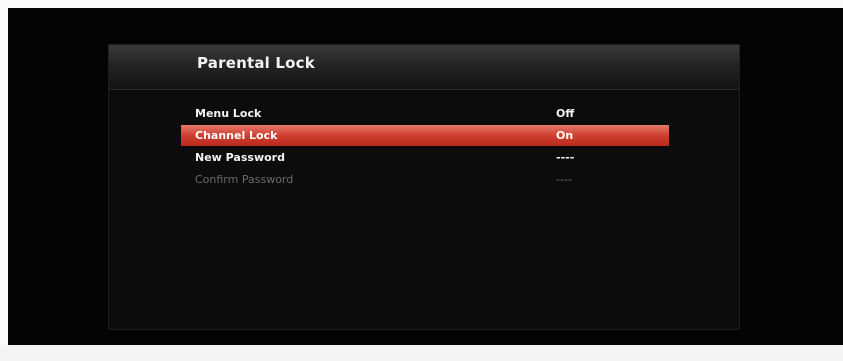 The image size is (843, 361). Describe the element at coordinates (425, 157) in the screenshot. I see `new-password-row: New Password ----` at that location.